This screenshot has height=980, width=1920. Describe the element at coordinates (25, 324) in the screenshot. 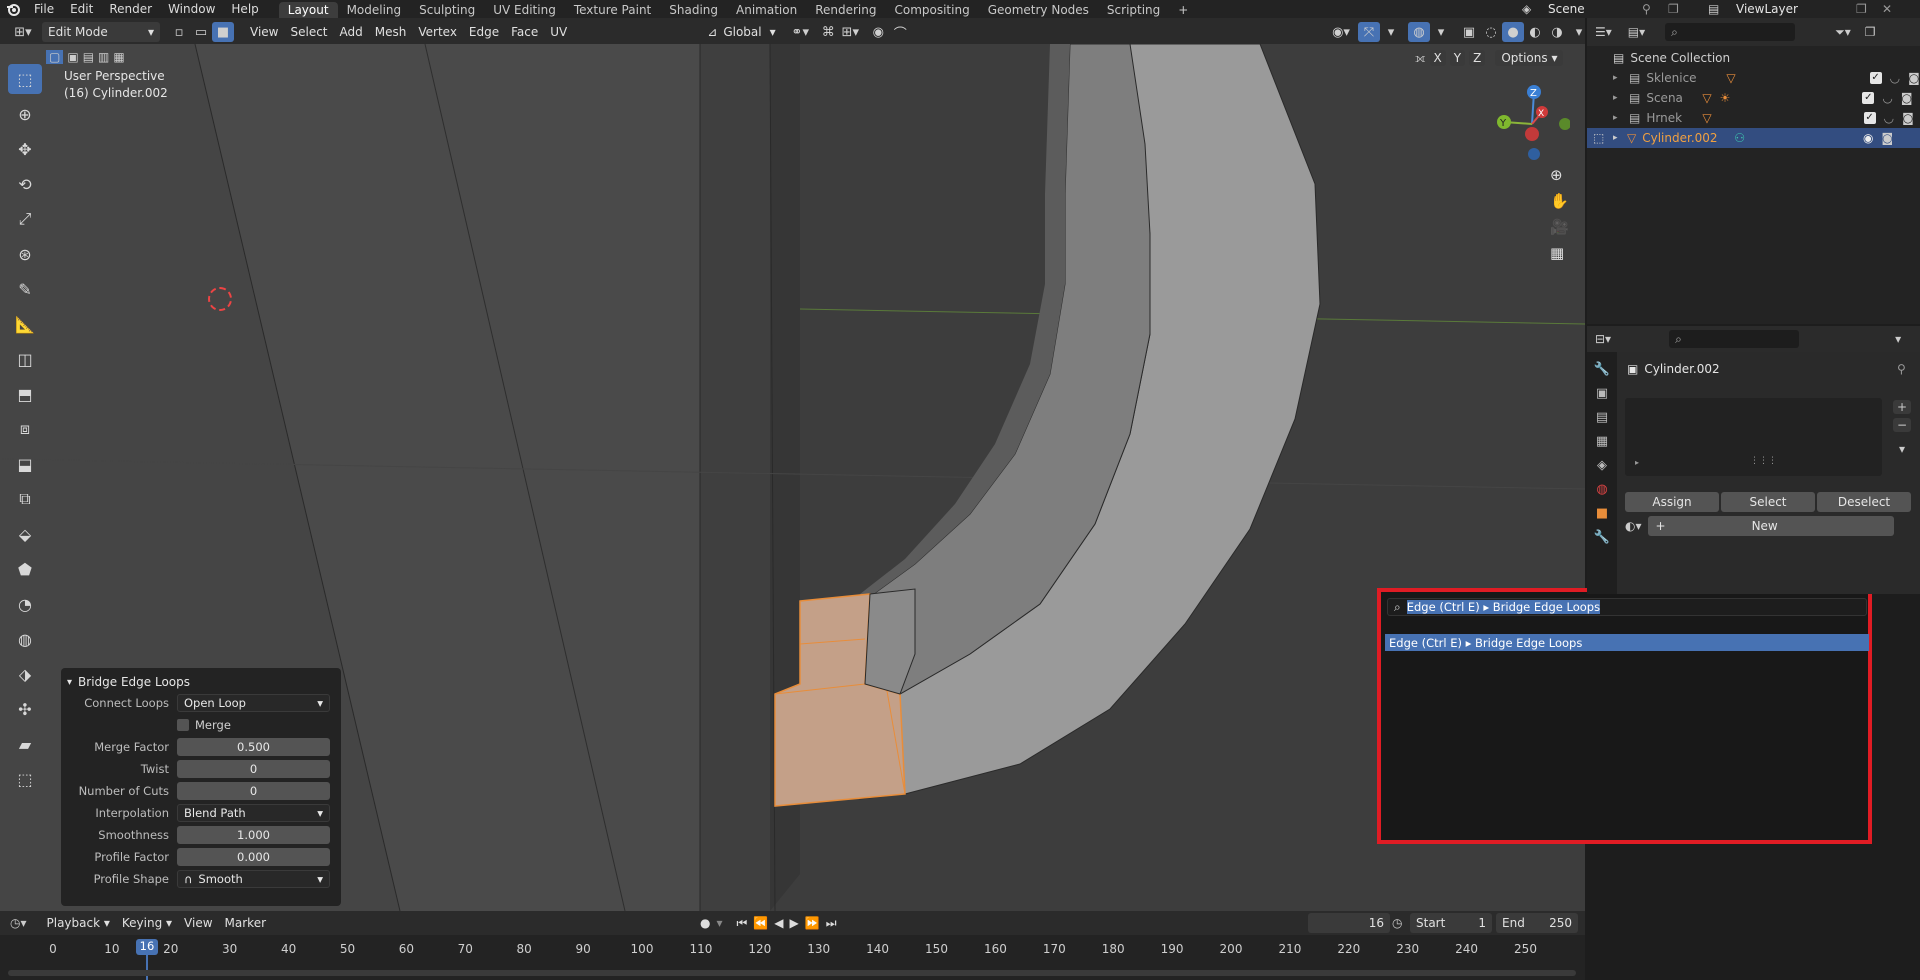

I see `measure-tool-icon: 📐` at that location.